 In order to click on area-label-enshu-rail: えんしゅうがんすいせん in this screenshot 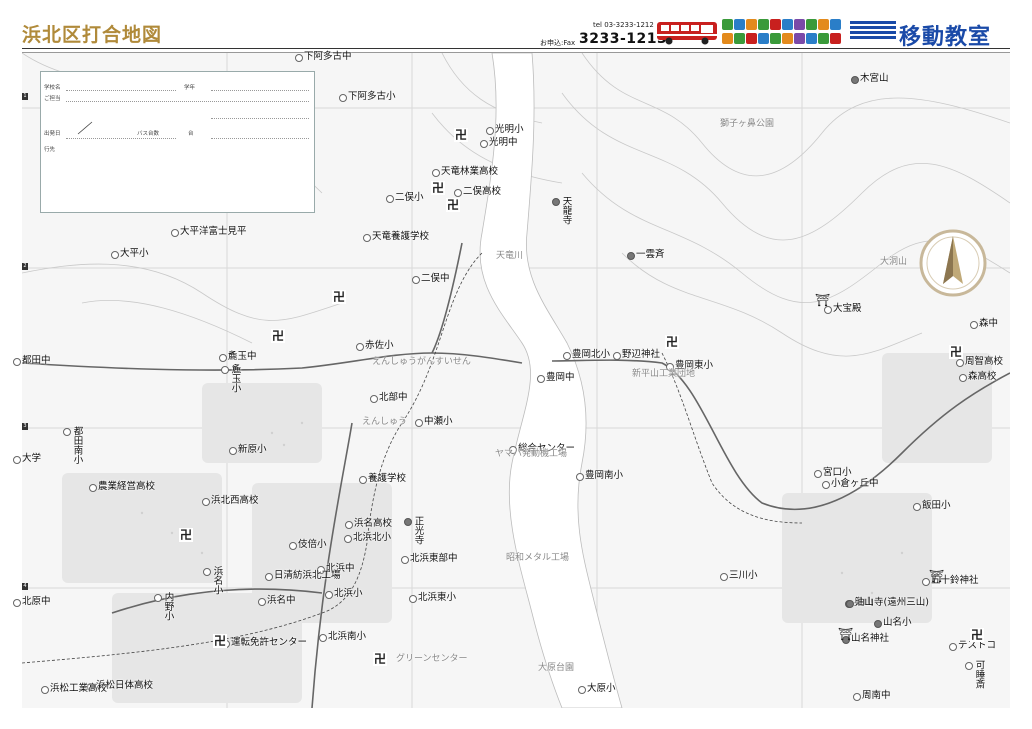, I will do `click(421, 362)`.